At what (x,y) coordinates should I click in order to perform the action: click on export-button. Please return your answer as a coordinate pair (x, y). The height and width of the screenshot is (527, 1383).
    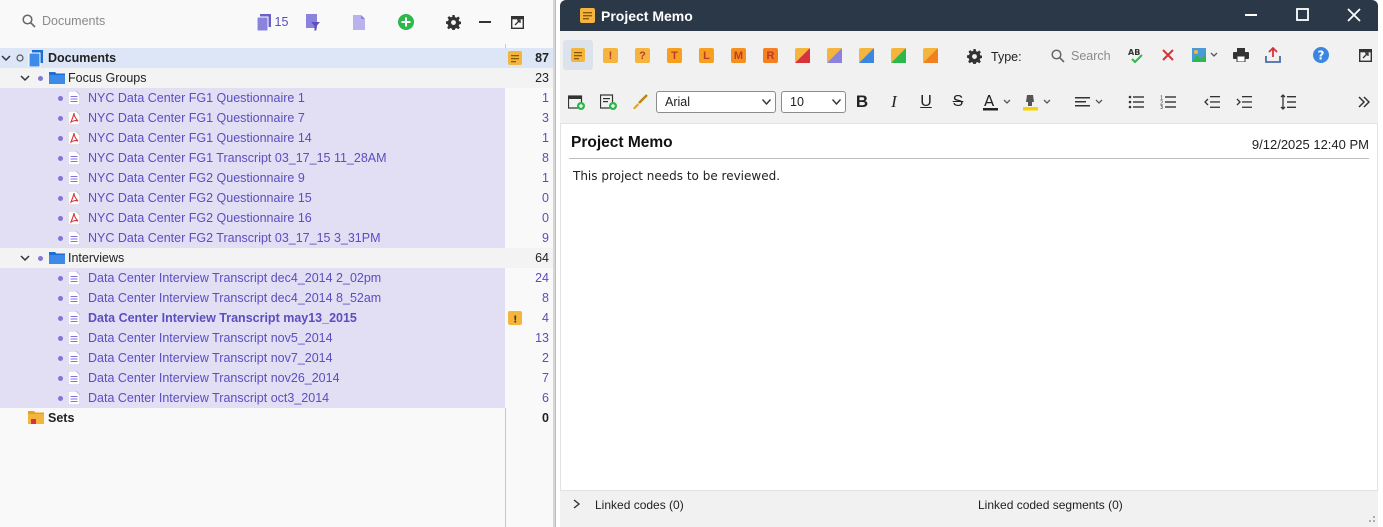
    Looking at the image, I should click on (1273, 55).